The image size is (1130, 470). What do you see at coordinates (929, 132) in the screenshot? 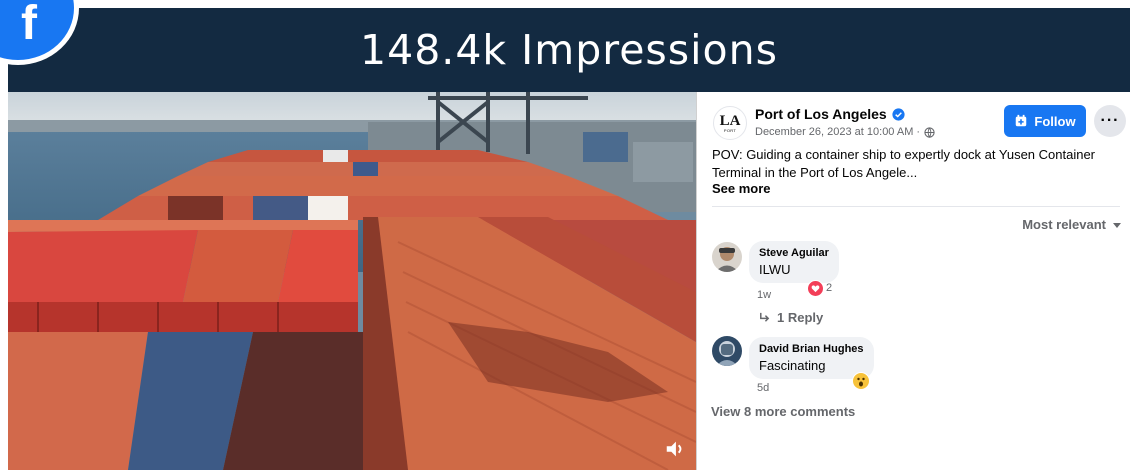
I see `globe-icon` at bounding box center [929, 132].